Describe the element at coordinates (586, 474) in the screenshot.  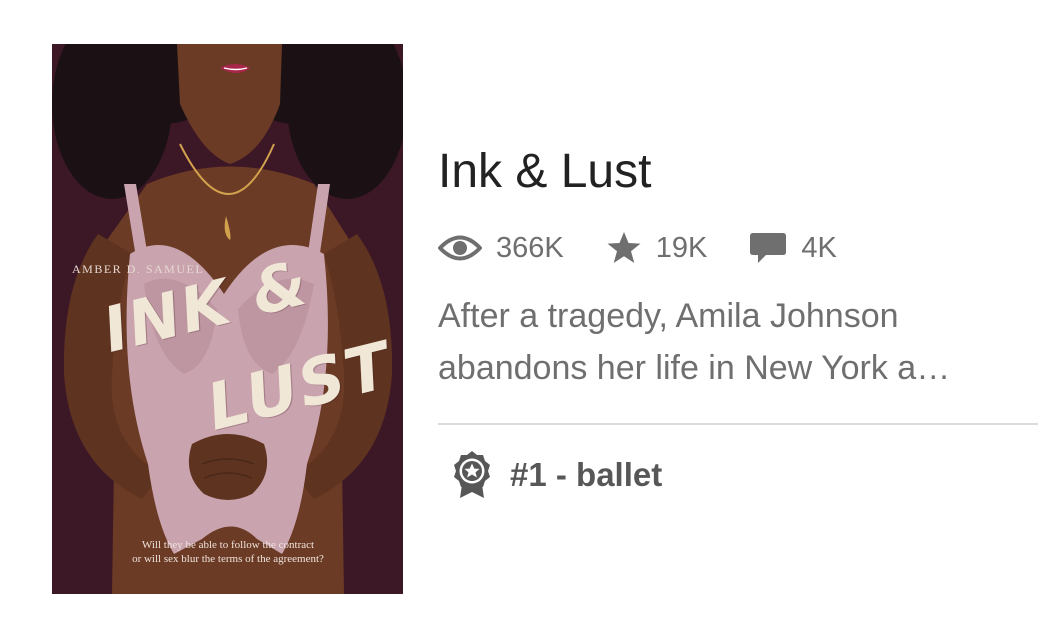
I see `ranking-label: #1 - ballet` at that location.